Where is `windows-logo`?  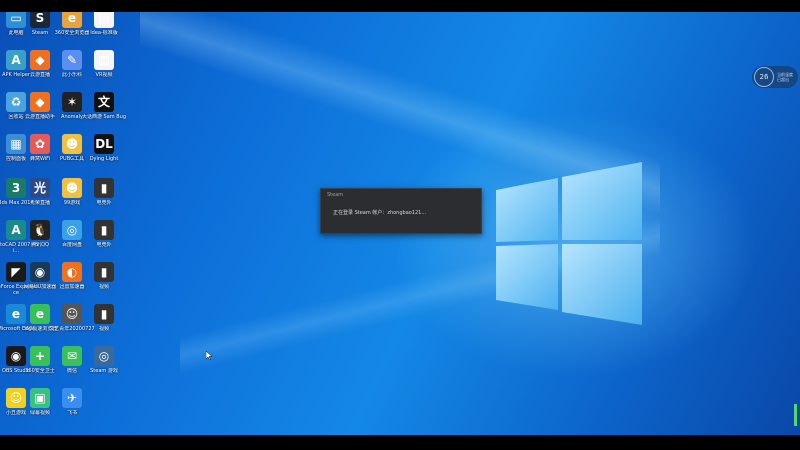
windows-logo is located at coordinates (569, 243).